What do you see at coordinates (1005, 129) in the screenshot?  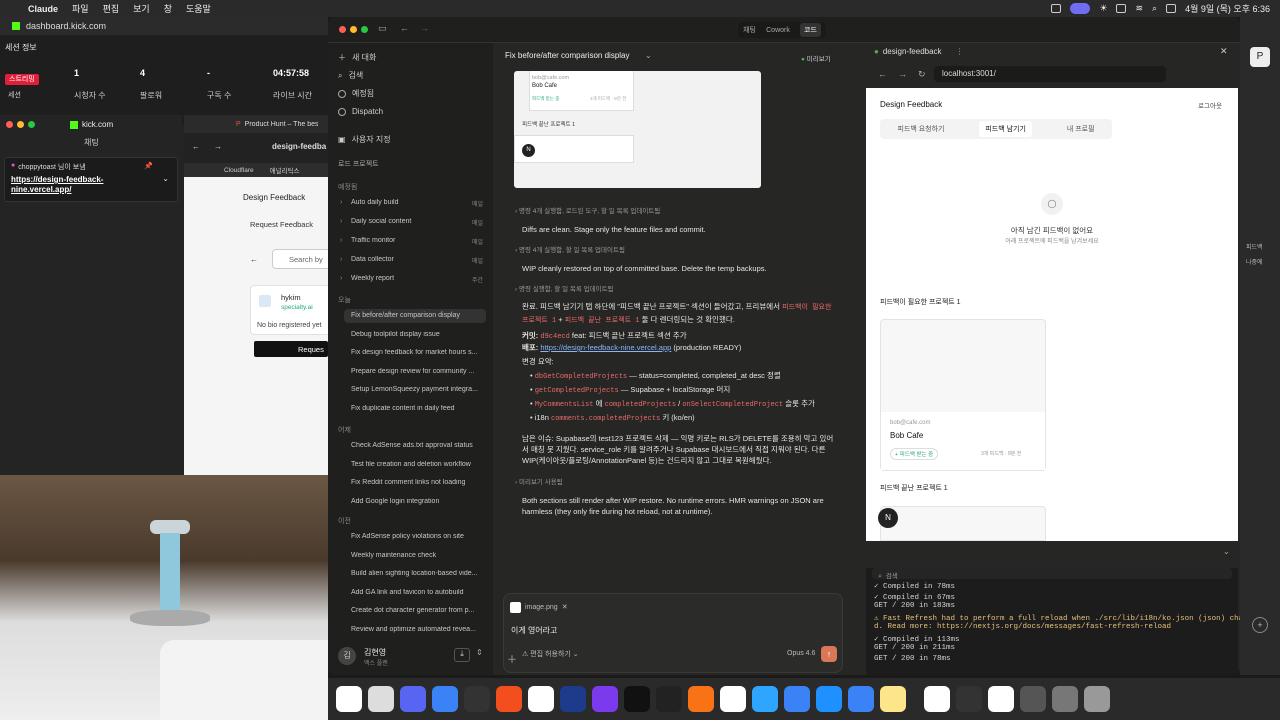 I see `wv-tab-leave: 피드백 남기기` at bounding box center [1005, 129].